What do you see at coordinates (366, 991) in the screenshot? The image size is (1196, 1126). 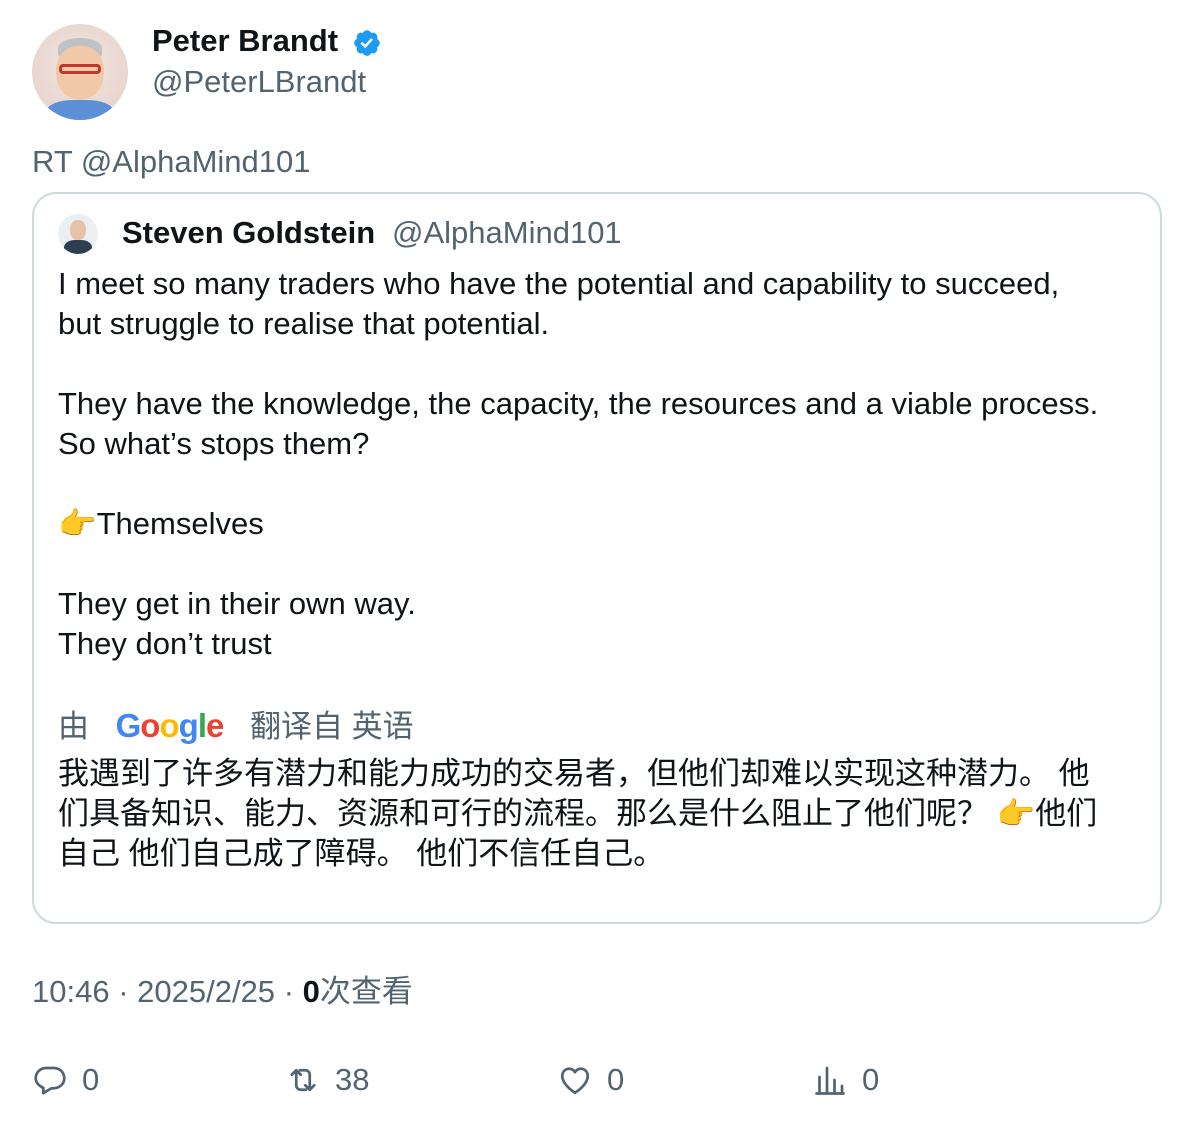 I see `views-label: 次查看` at bounding box center [366, 991].